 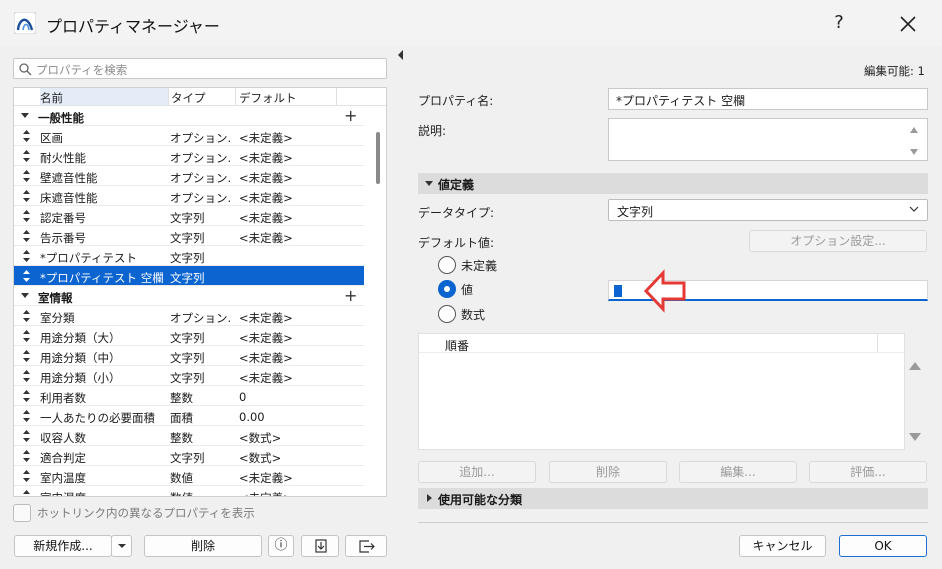 I want to click on property-search-input: プロパティを検索, so click(x=200, y=68).